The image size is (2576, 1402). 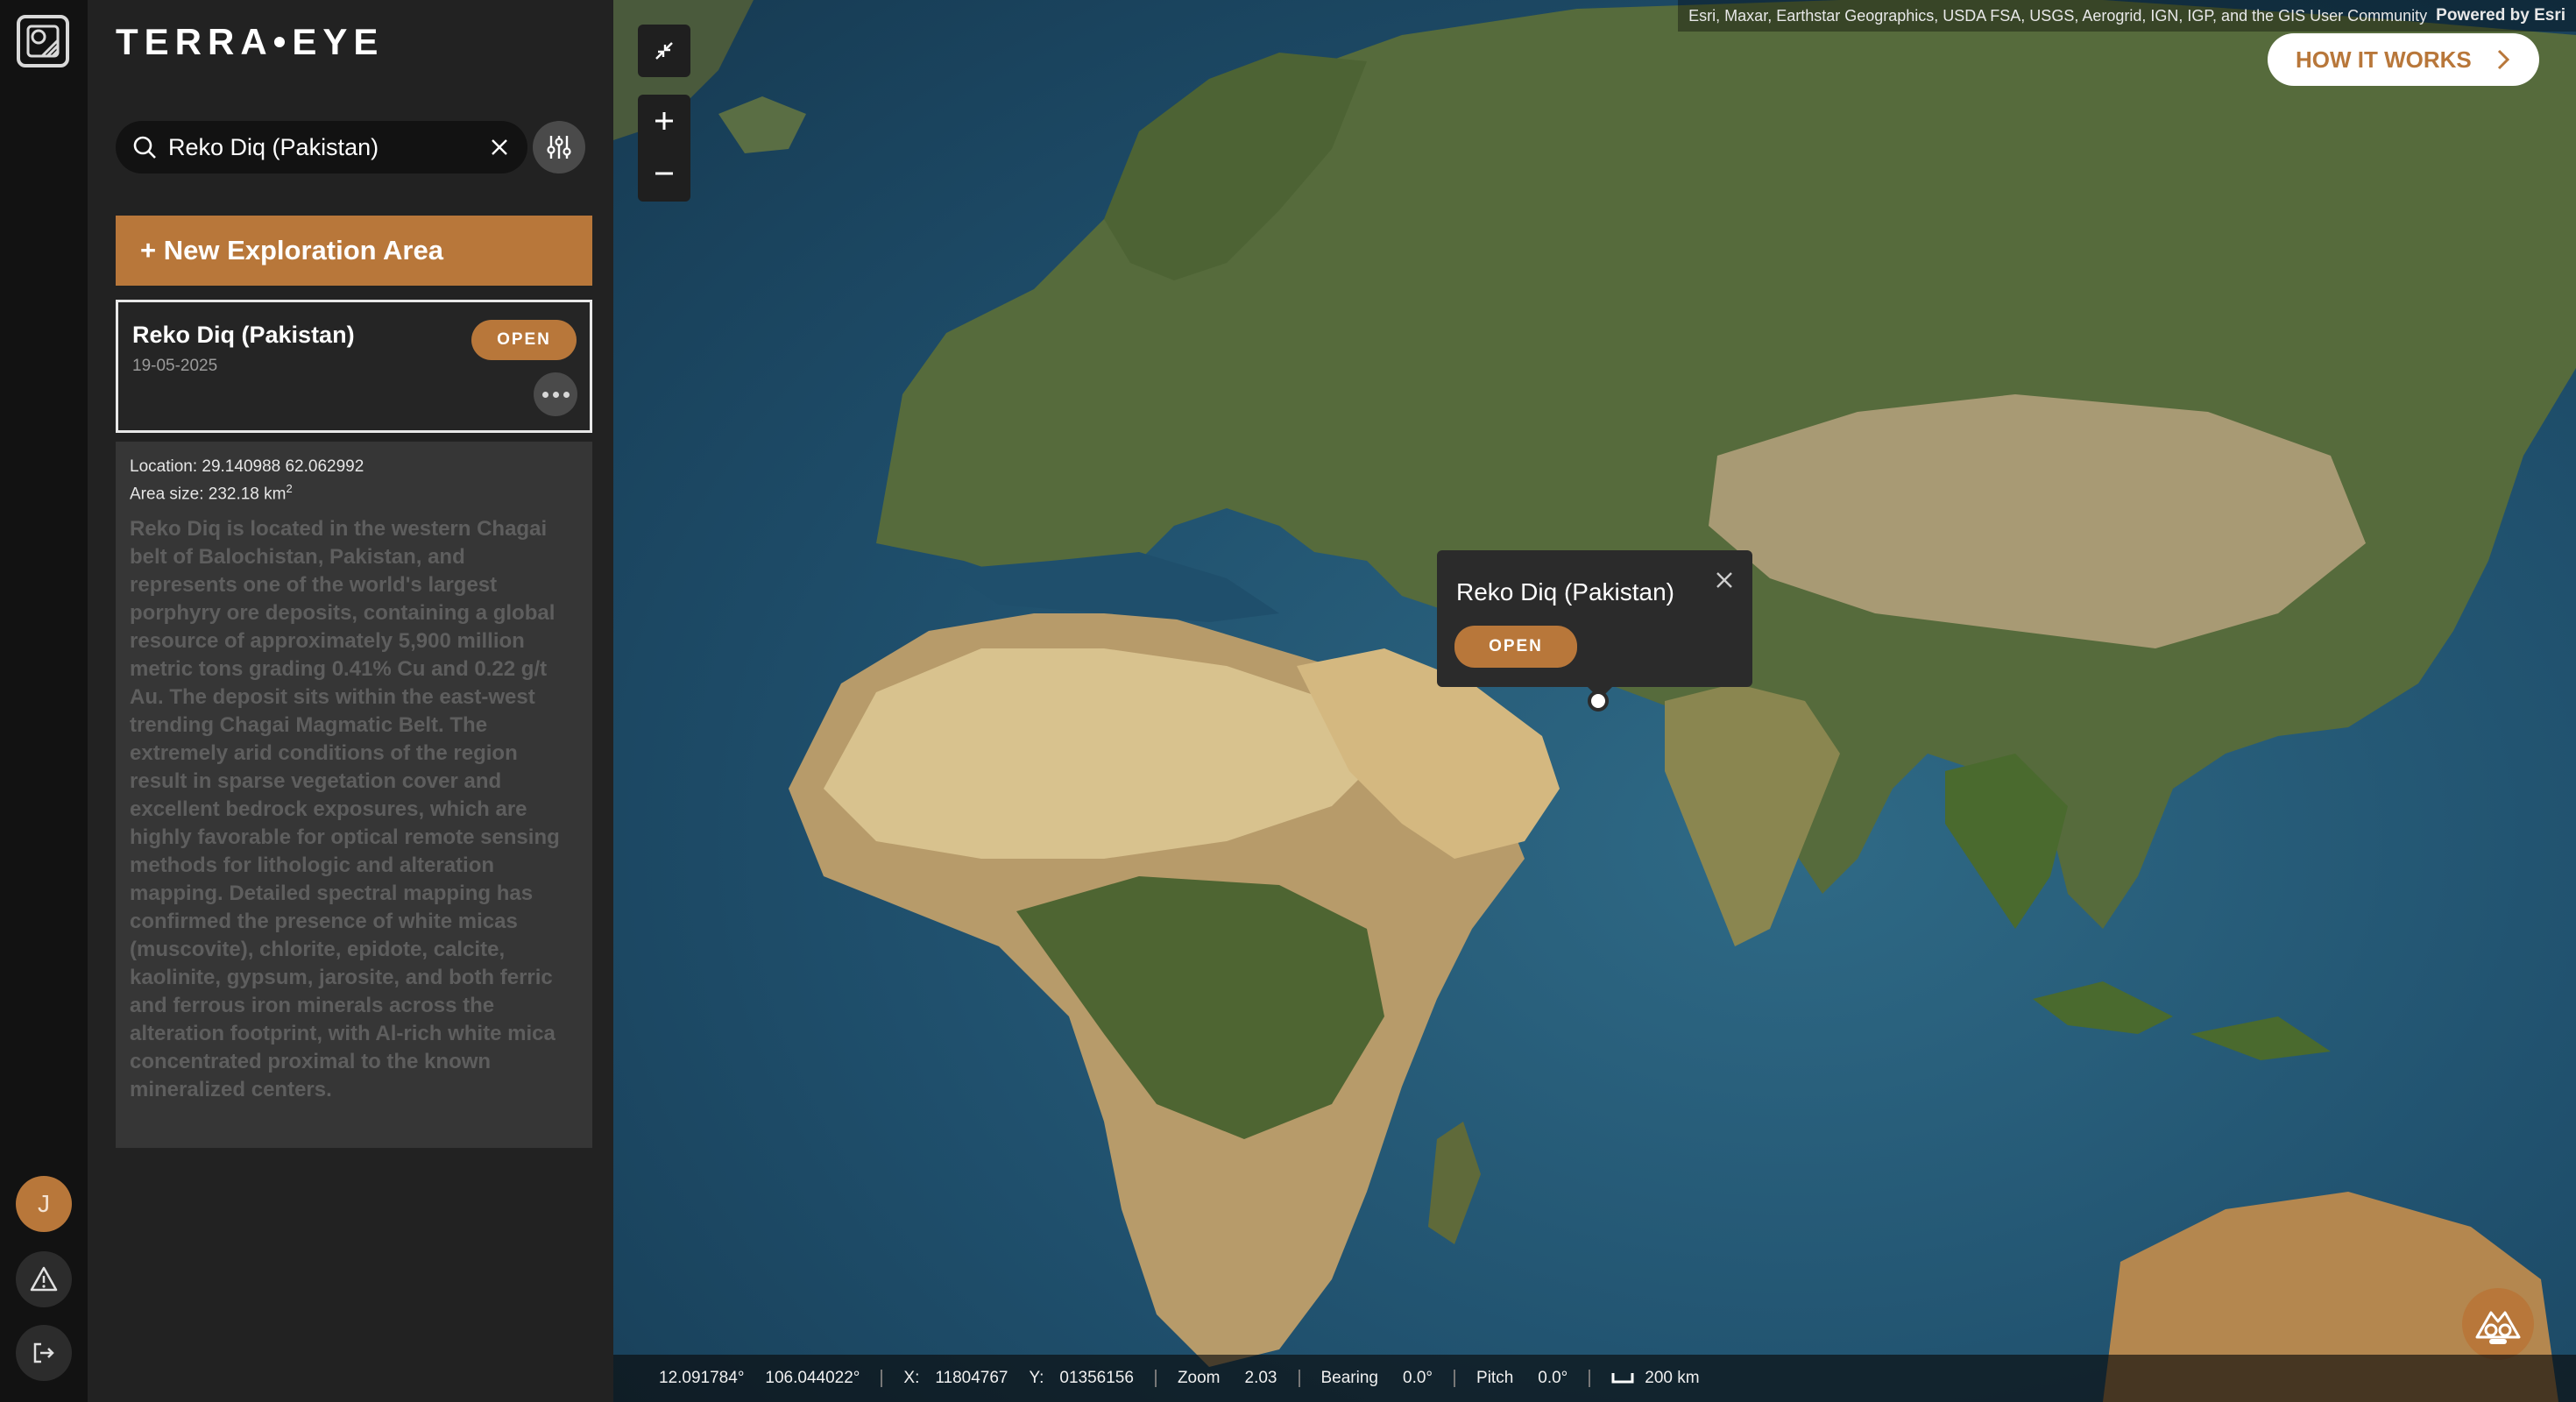 I want to click on chevron-right-icon, so click(x=2503, y=59).